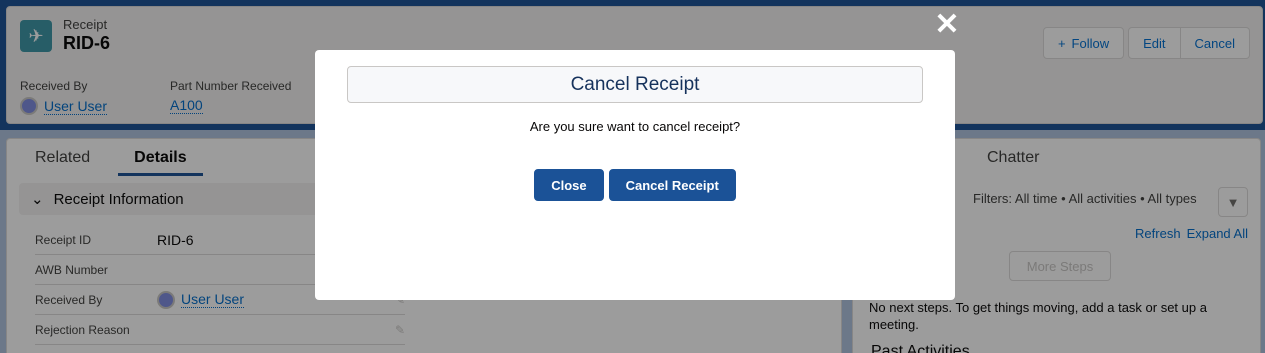 The image size is (1265, 353). I want to click on dialog-message: Are you sure want to cancel receipt?, so click(635, 126).